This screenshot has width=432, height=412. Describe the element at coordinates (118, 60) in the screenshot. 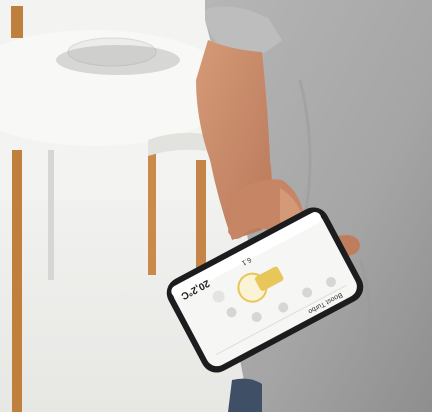

I see `placemat` at that location.